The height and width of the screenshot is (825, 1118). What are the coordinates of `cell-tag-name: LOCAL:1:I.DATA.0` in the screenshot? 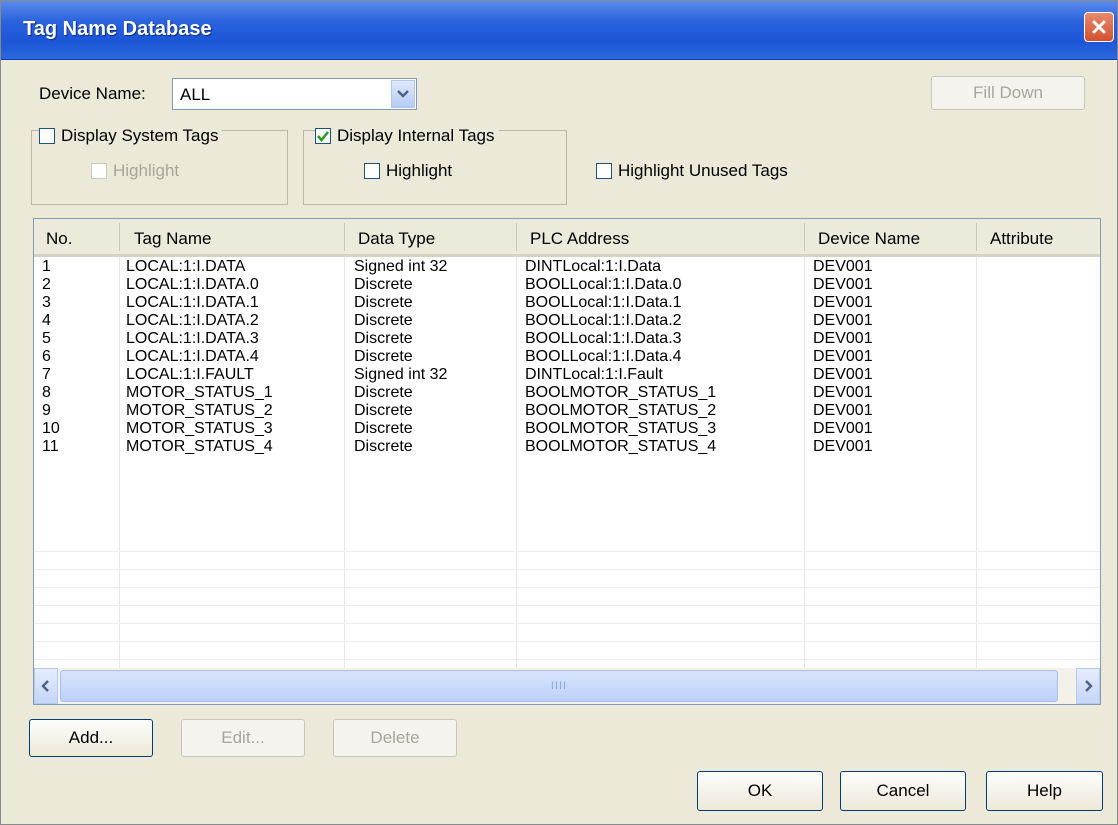 It's located at (192, 284).